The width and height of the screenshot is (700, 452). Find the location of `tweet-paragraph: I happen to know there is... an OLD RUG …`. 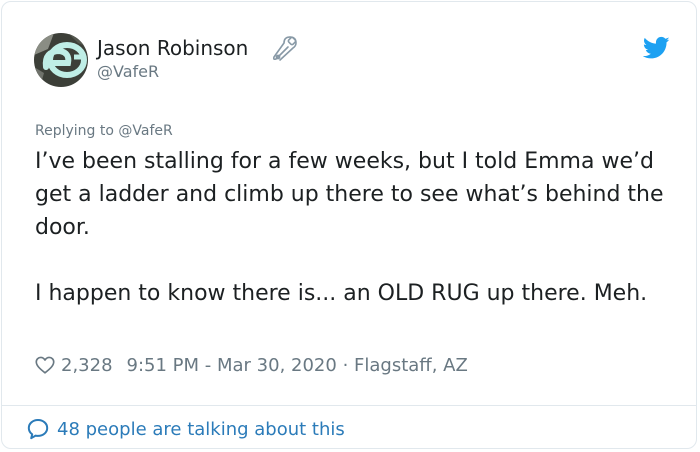

tweet-paragraph: I happen to know there is... an OLD RUG … is located at coordinates (341, 293).